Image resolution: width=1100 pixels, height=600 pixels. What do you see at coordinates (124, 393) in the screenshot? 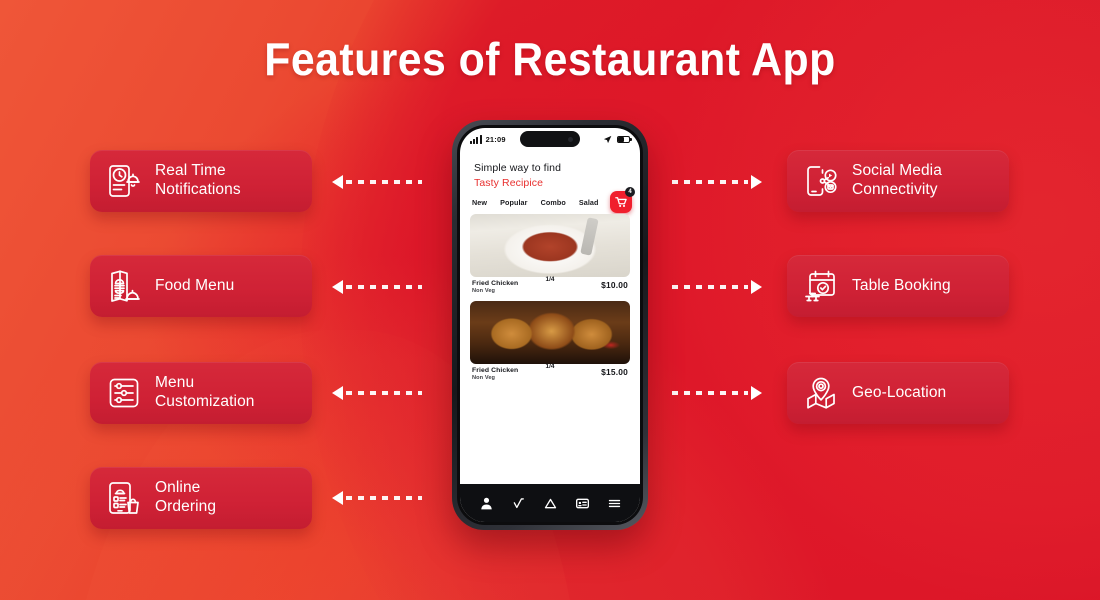
I see `sliders-icon` at bounding box center [124, 393].